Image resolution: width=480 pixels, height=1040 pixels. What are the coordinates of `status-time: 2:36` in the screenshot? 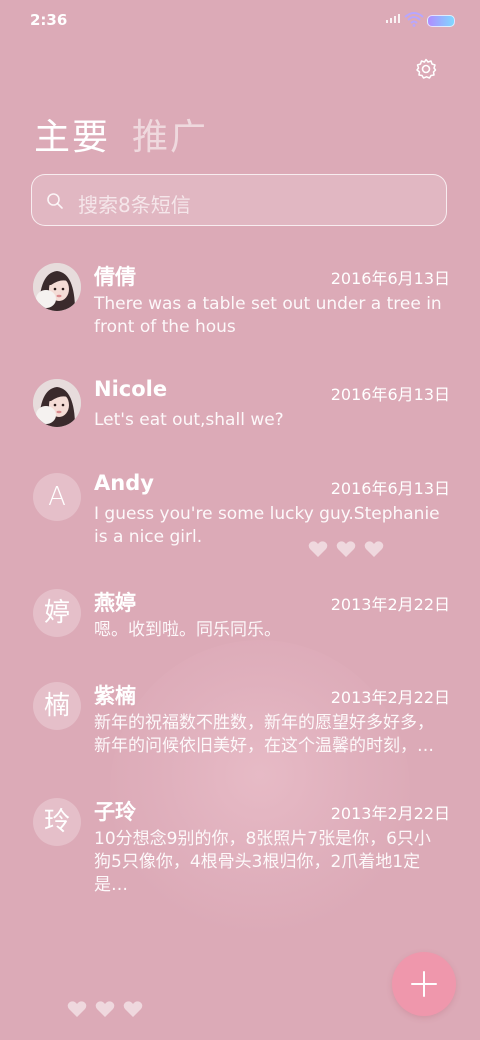 It's located at (49, 20).